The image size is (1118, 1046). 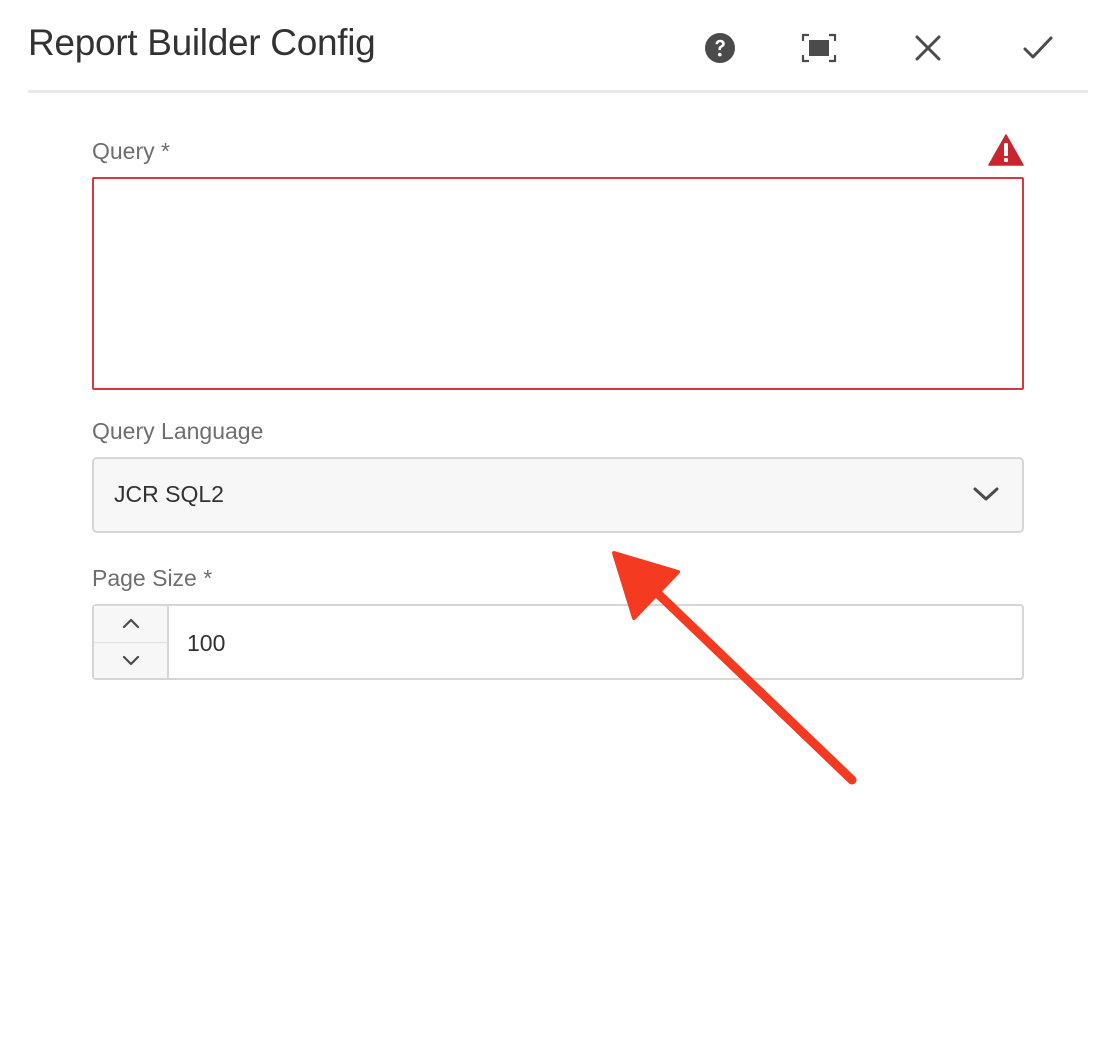 I want to click on alert-icon, so click(x=1006, y=150).